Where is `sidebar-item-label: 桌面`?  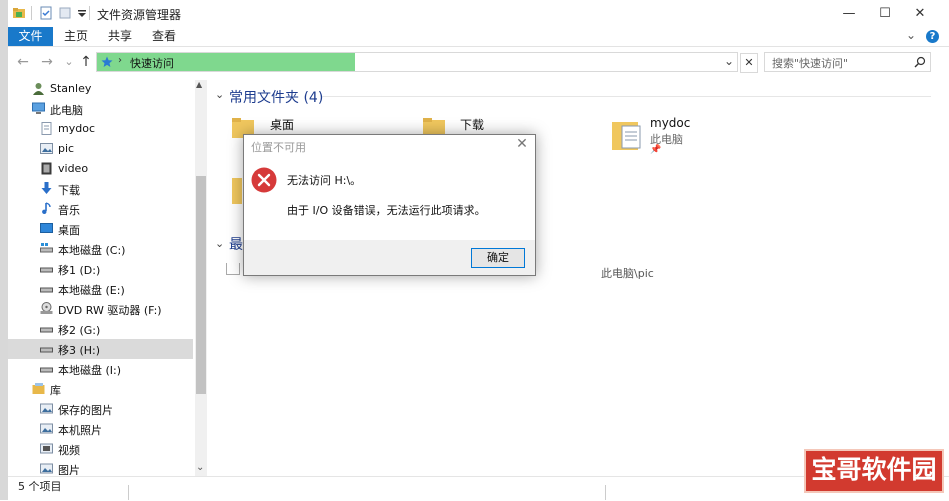 sidebar-item-label: 桌面 is located at coordinates (69, 230).